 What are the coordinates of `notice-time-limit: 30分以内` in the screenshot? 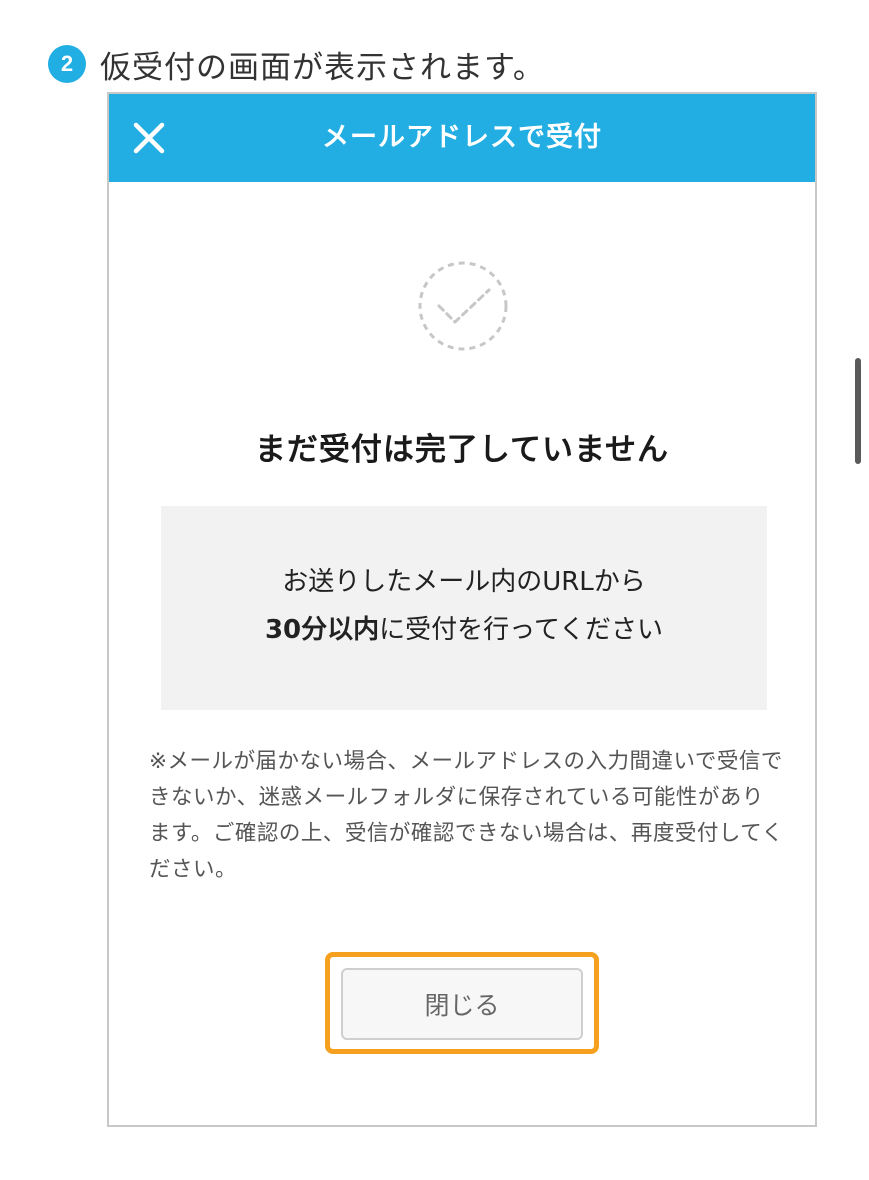 It's located at (322, 630).